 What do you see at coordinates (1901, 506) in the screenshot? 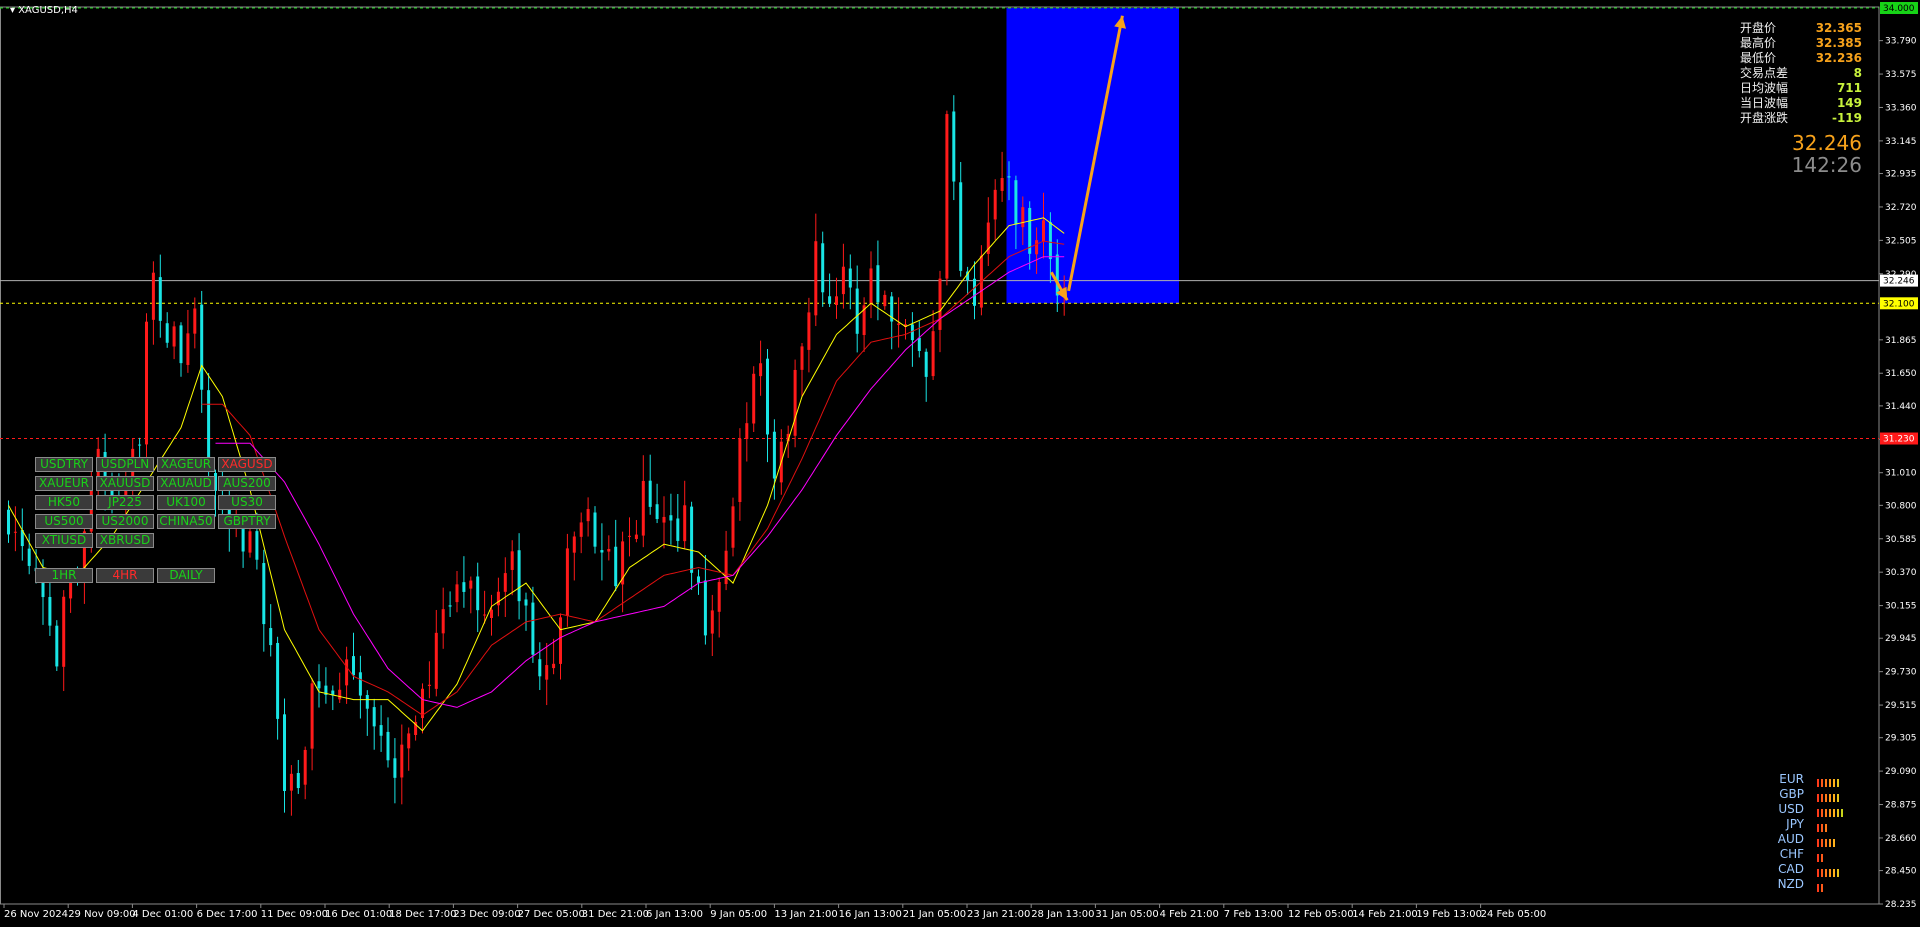
I see `price-tick-label: 30.800` at bounding box center [1901, 506].